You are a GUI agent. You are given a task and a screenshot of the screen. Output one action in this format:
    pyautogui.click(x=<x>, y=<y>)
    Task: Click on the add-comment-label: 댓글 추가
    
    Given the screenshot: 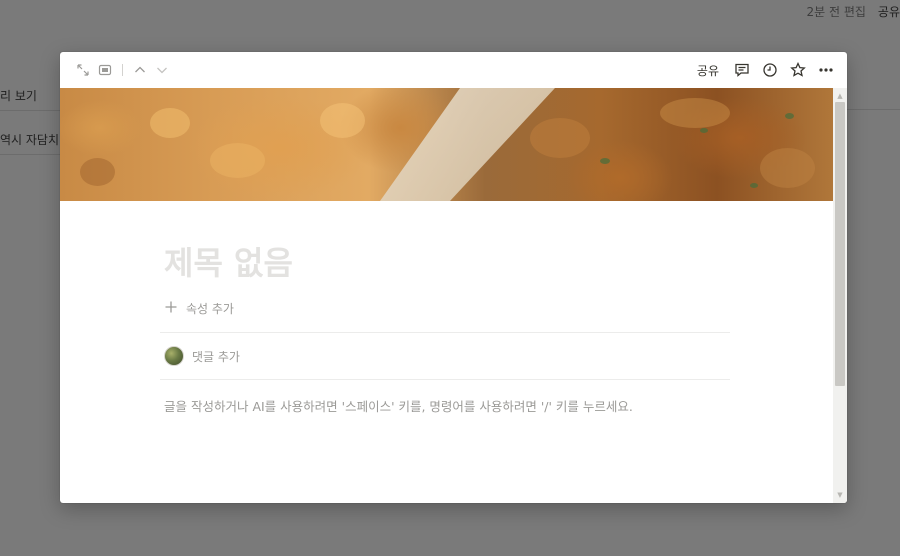 What is the action you would take?
    pyautogui.click(x=216, y=356)
    